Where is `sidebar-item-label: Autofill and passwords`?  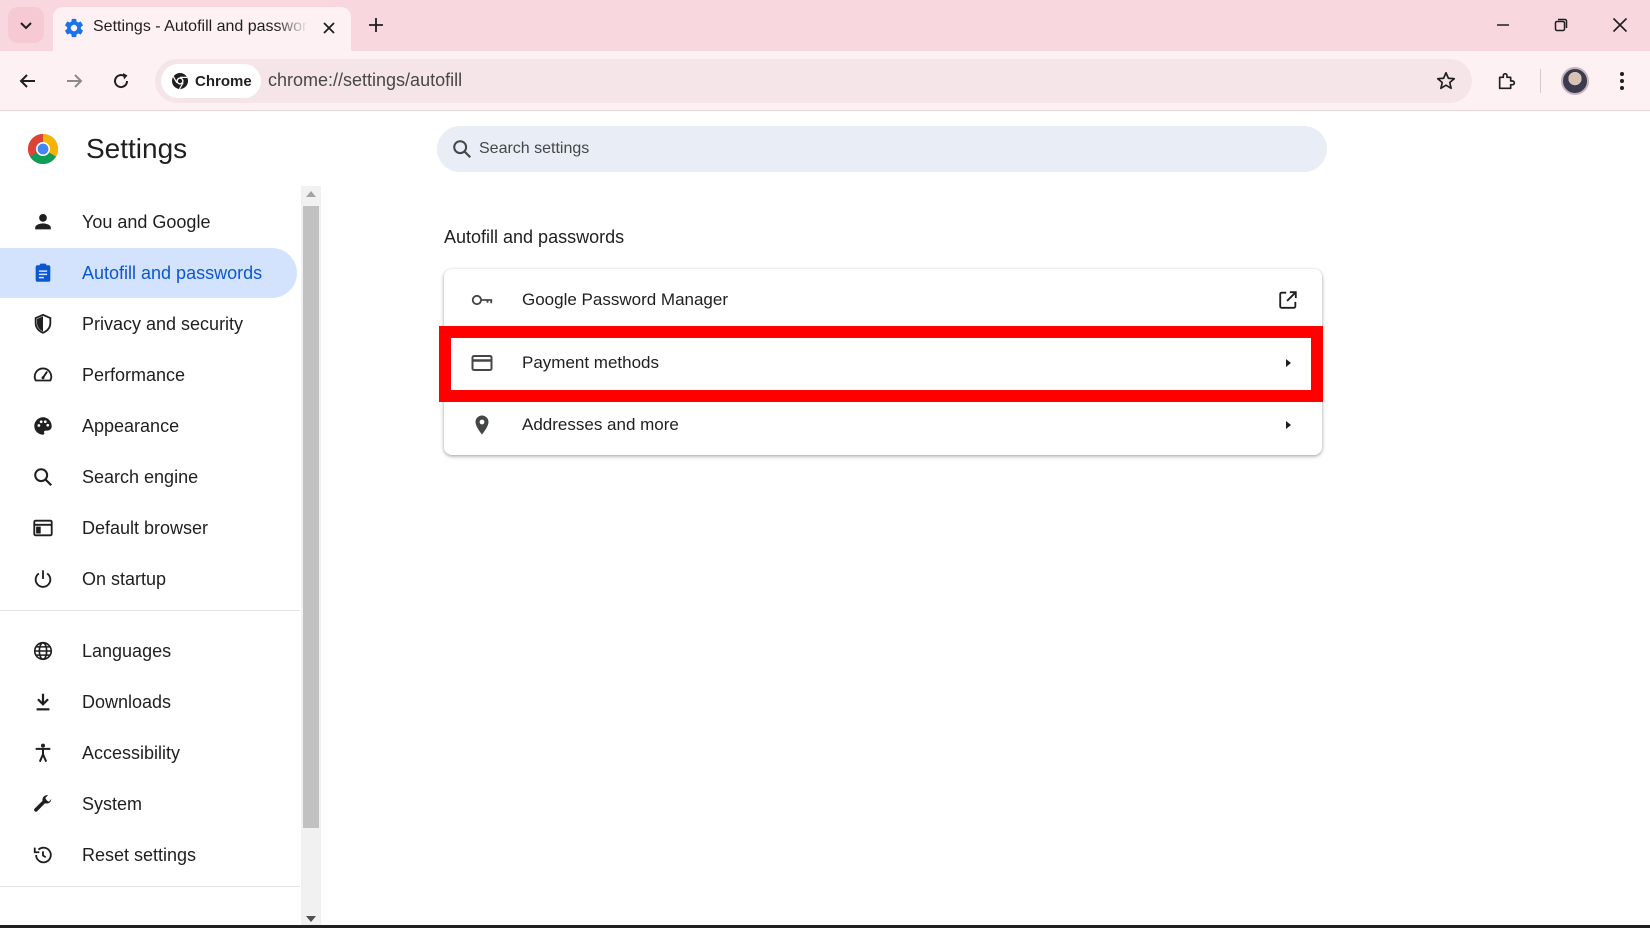
sidebar-item-label: Autofill and passwords is located at coordinates (172, 273).